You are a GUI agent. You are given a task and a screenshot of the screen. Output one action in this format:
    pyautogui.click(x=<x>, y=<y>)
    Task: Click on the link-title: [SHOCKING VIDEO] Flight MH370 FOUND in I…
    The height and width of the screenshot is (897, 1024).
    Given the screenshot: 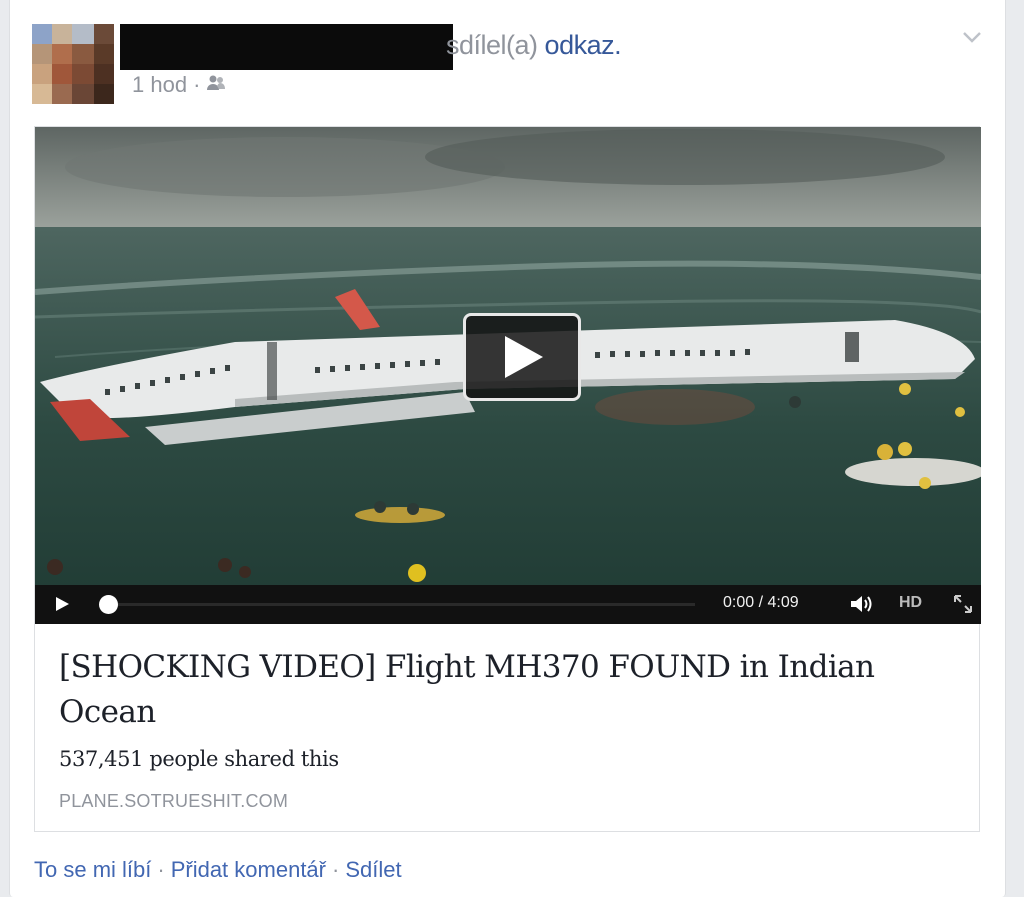 What is the action you would take?
    pyautogui.click(x=509, y=690)
    